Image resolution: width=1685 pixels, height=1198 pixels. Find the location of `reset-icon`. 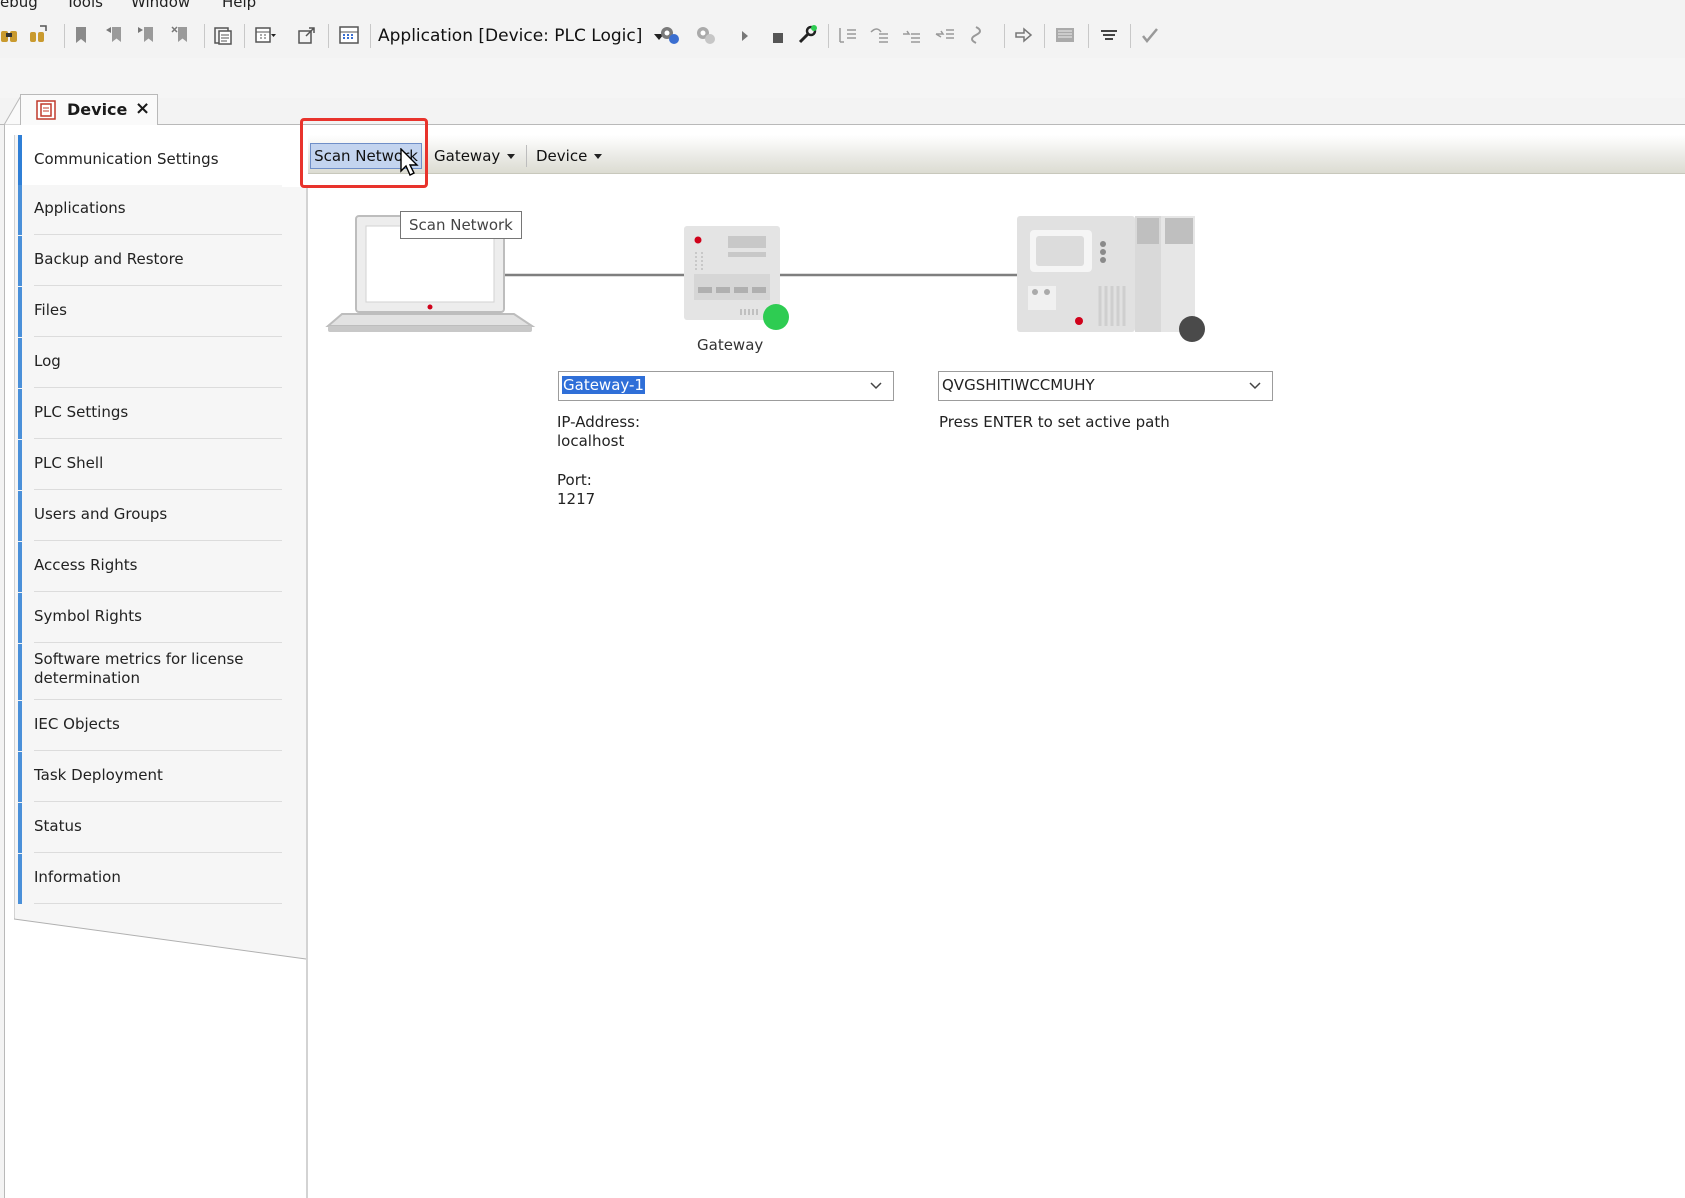

reset-icon is located at coordinates (807, 35).